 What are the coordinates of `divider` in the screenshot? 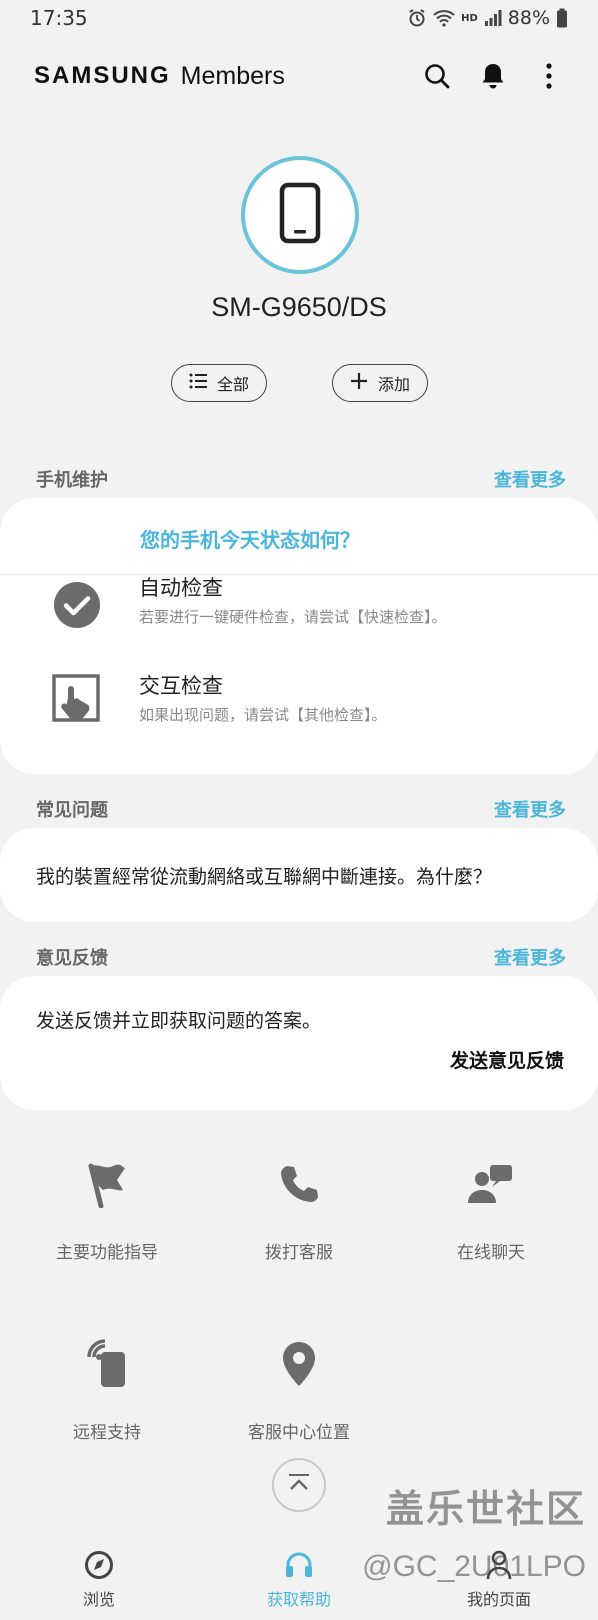 It's located at (299, 574).